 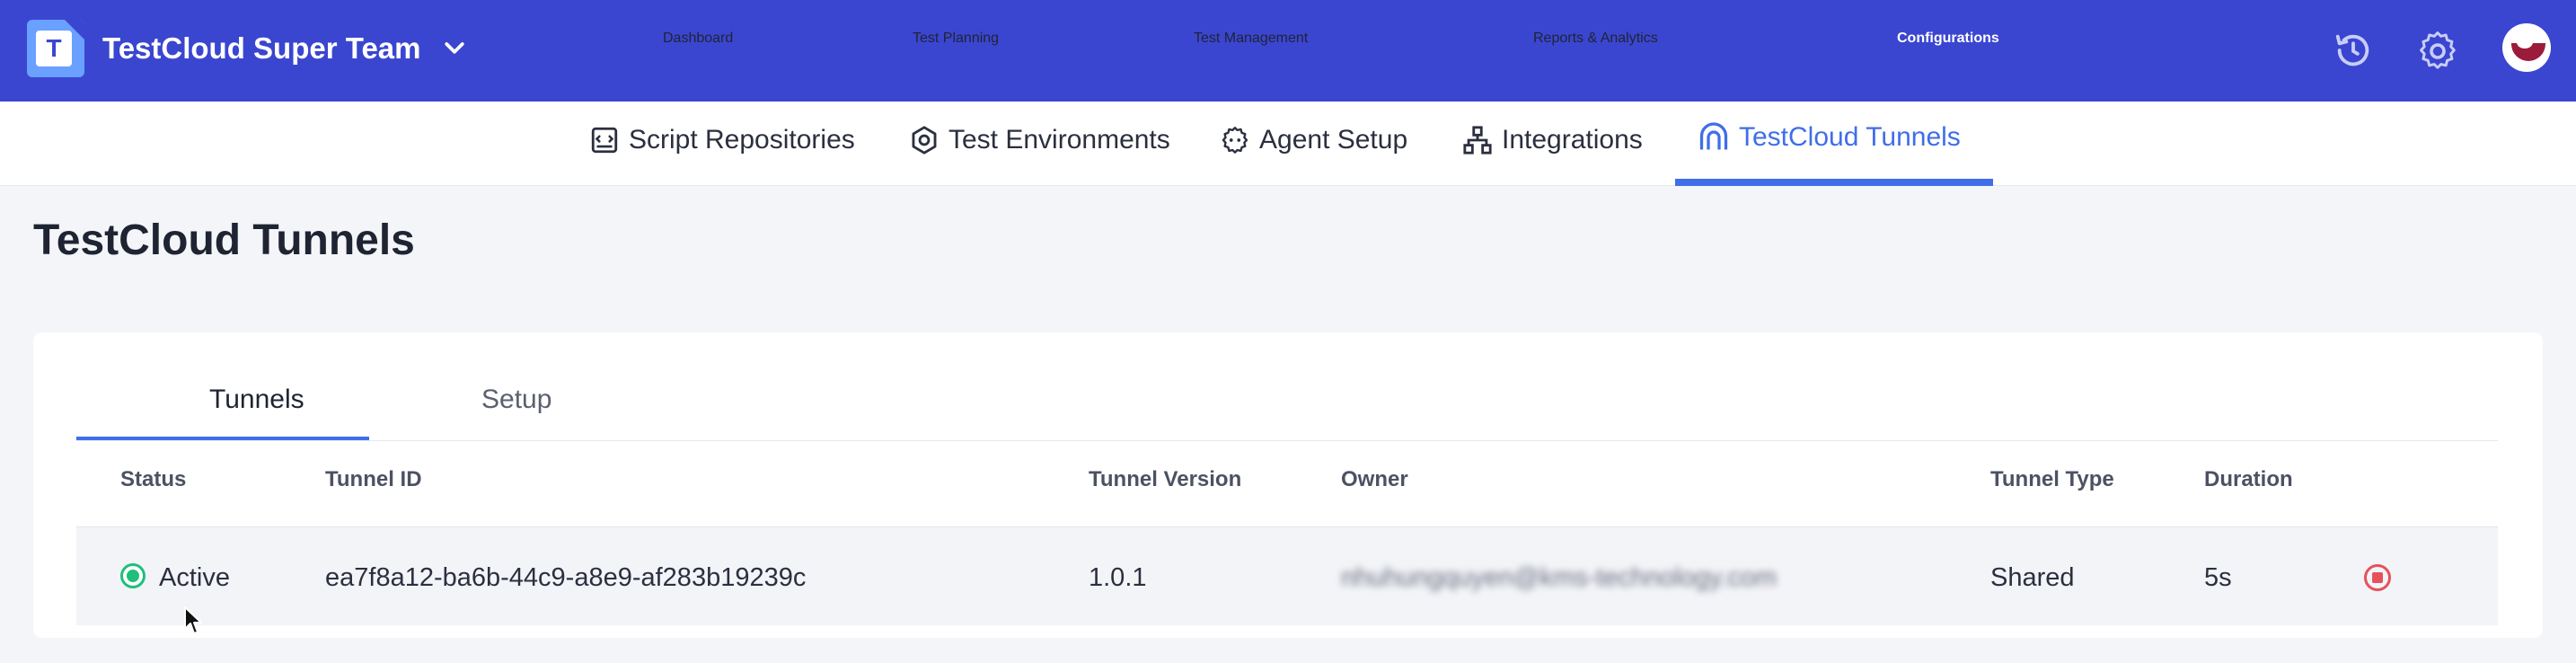 I want to click on owner-email: nhuhungquyen@kms-technology.com, so click(x=1559, y=577).